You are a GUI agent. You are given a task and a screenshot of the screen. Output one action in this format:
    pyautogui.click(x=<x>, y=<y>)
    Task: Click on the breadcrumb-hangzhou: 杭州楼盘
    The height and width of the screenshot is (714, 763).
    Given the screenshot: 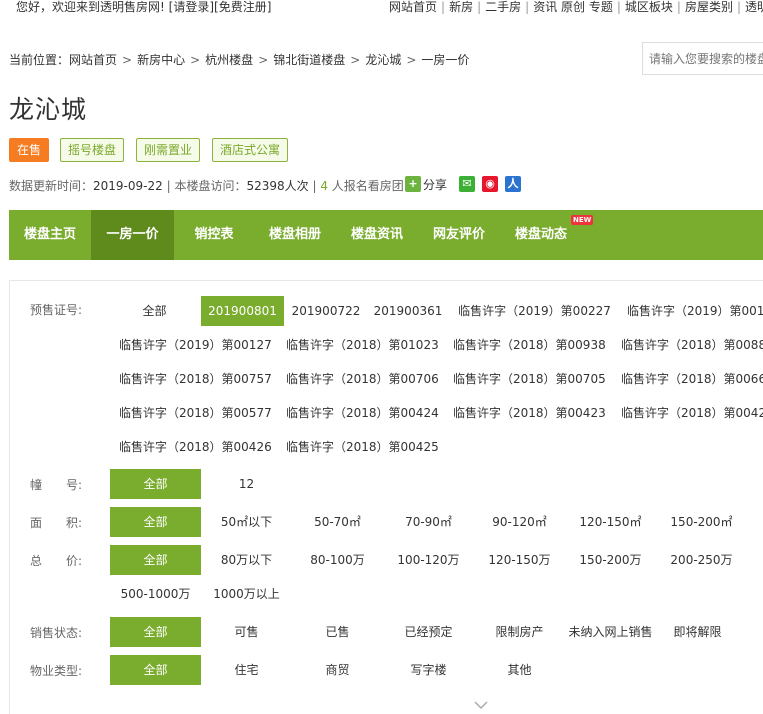 What is the action you would take?
    pyautogui.click(x=229, y=60)
    